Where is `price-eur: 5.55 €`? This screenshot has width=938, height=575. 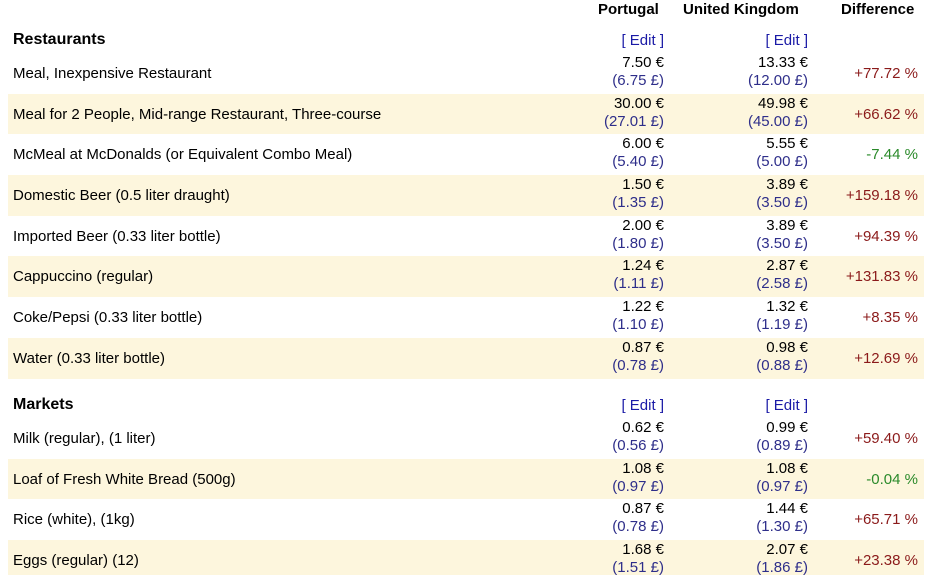
price-eur: 5.55 € is located at coordinates (787, 144).